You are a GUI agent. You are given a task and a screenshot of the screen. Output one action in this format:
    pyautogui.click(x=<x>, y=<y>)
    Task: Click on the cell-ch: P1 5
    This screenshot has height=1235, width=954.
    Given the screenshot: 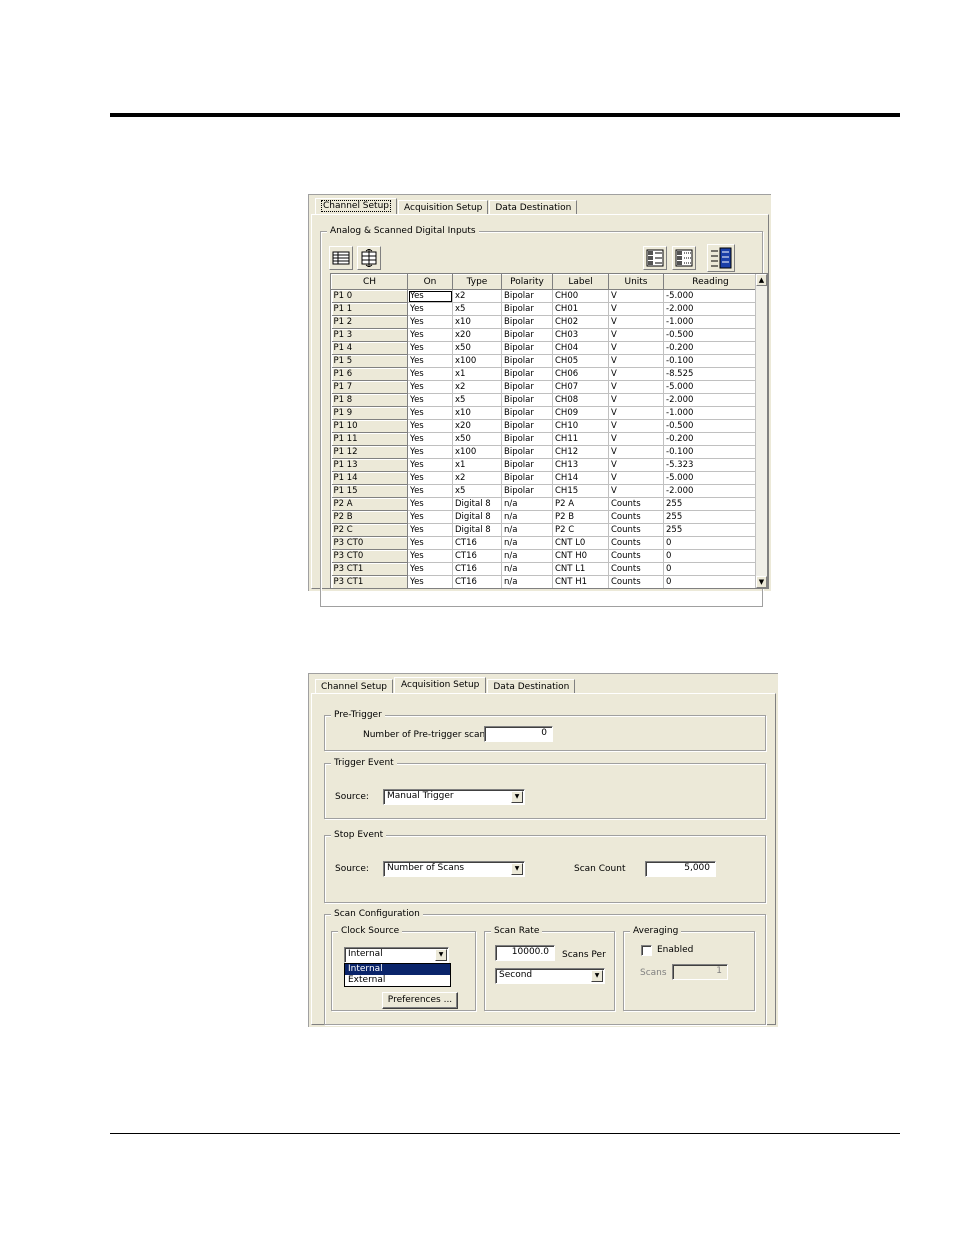 What is the action you would take?
    pyautogui.click(x=369, y=361)
    